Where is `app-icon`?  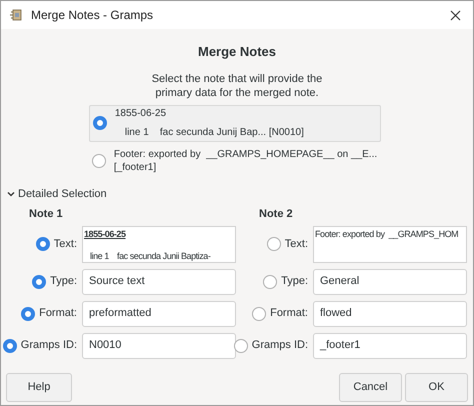
app-icon is located at coordinates (16, 15).